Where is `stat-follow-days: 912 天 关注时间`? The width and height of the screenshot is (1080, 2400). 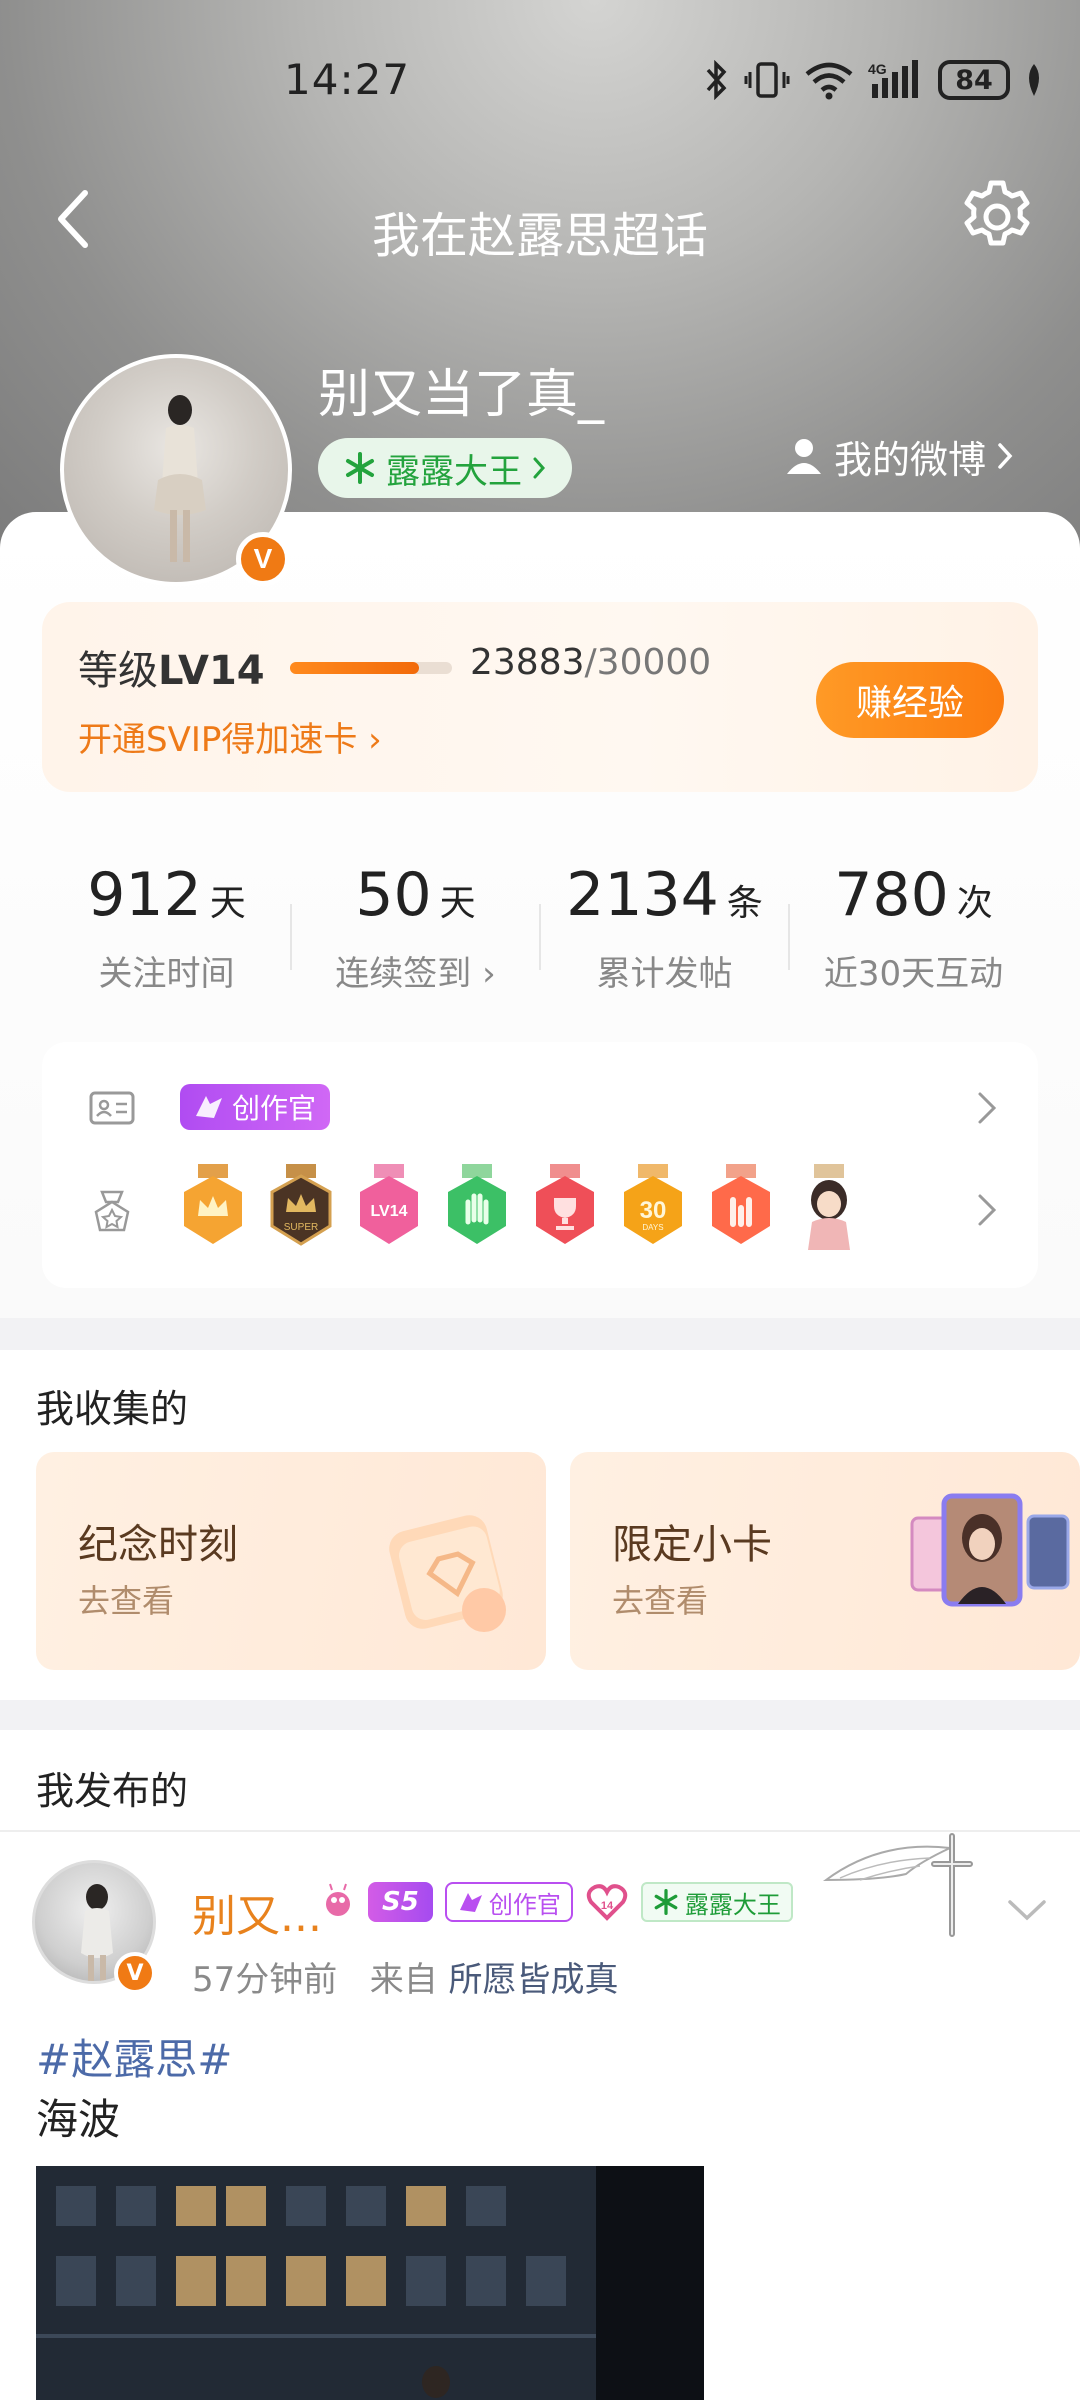
stat-follow-days: 912 天 关注时间 is located at coordinates (166, 917).